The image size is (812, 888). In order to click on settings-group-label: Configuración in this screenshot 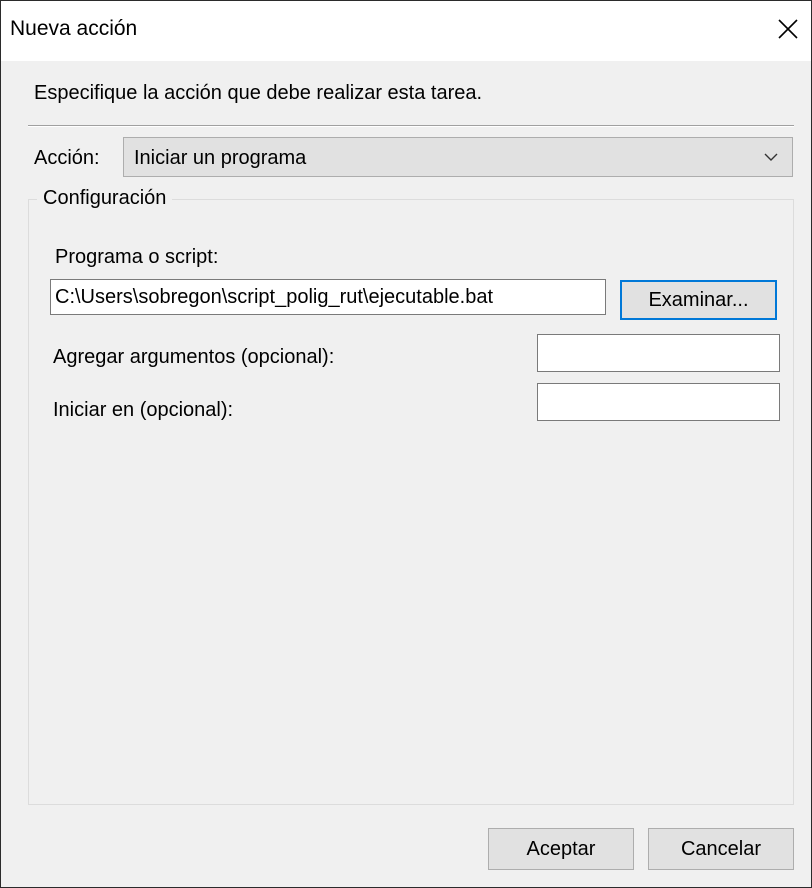, I will do `click(105, 198)`.